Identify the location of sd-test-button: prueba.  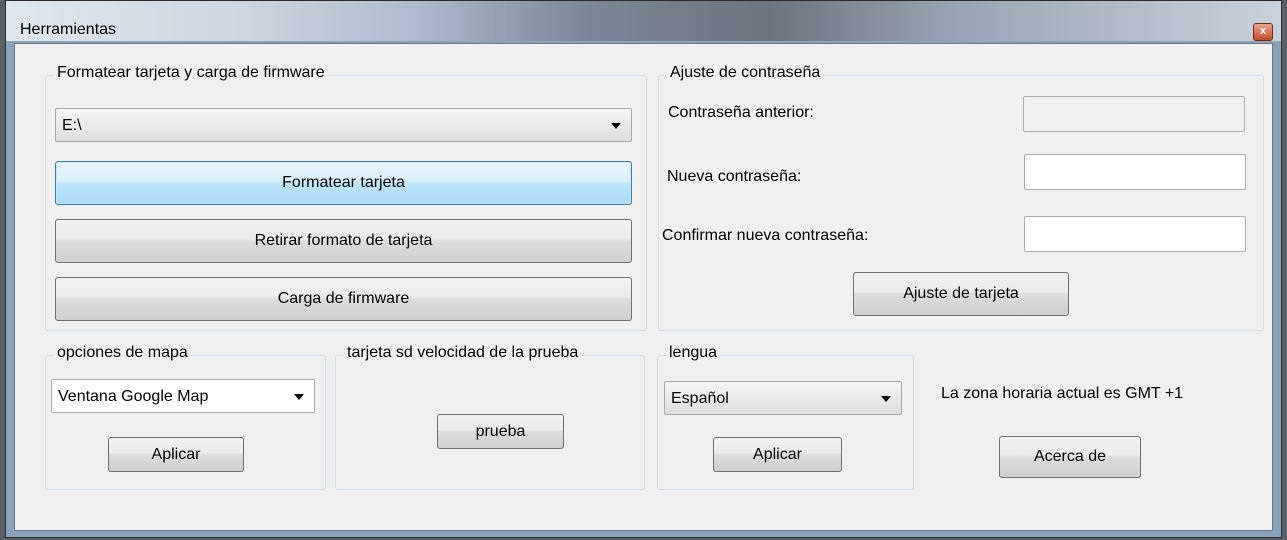
(500, 431).